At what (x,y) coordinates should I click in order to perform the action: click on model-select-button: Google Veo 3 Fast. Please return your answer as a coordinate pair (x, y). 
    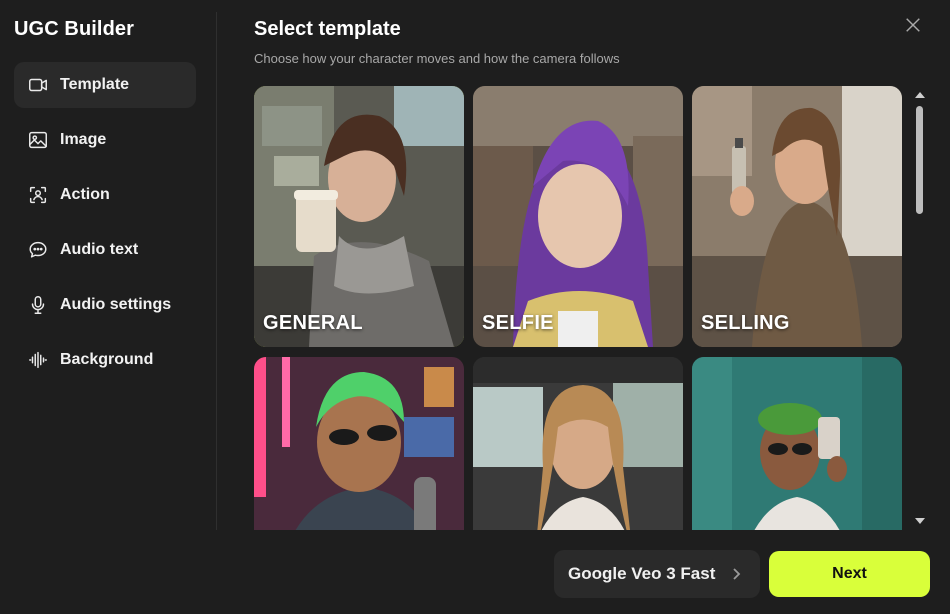
    Looking at the image, I should click on (657, 574).